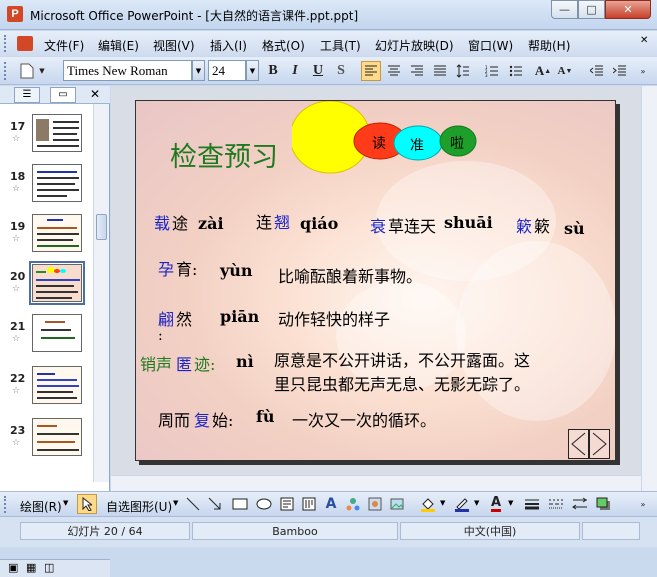 The width and height of the screenshot is (657, 577). What do you see at coordinates (462, 504) in the screenshot?
I see `line-color-icon` at bounding box center [462, 504].